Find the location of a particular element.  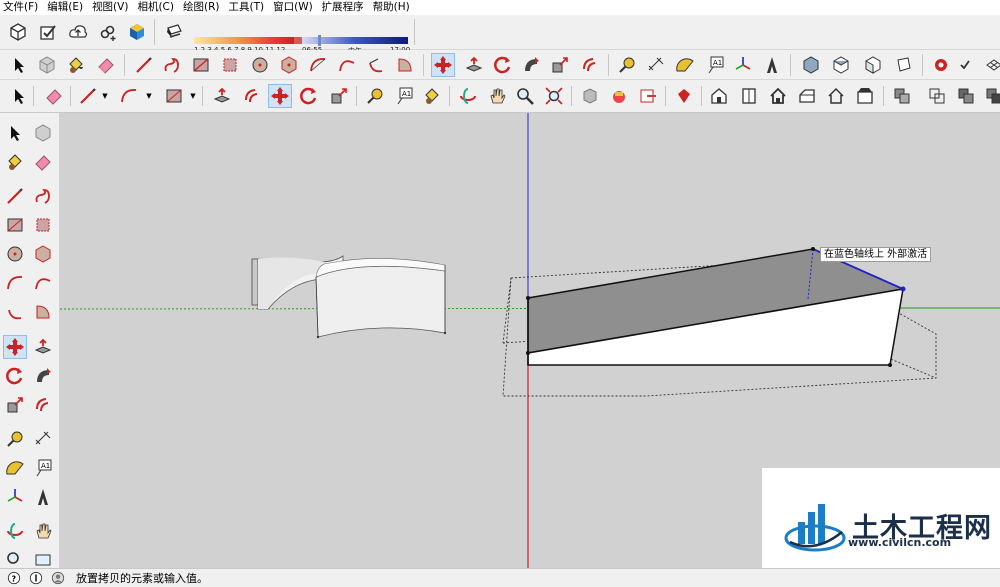

geolocation-icon is located at coordinates (36, 578).